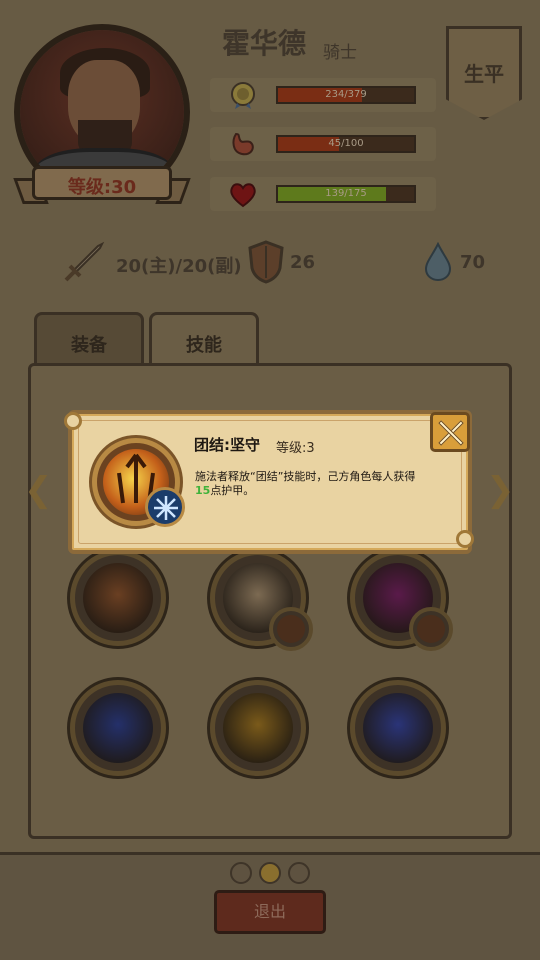 The height and width of the screenshot is (960, 540). I want to click on stomach-icon, so click(243, 144).